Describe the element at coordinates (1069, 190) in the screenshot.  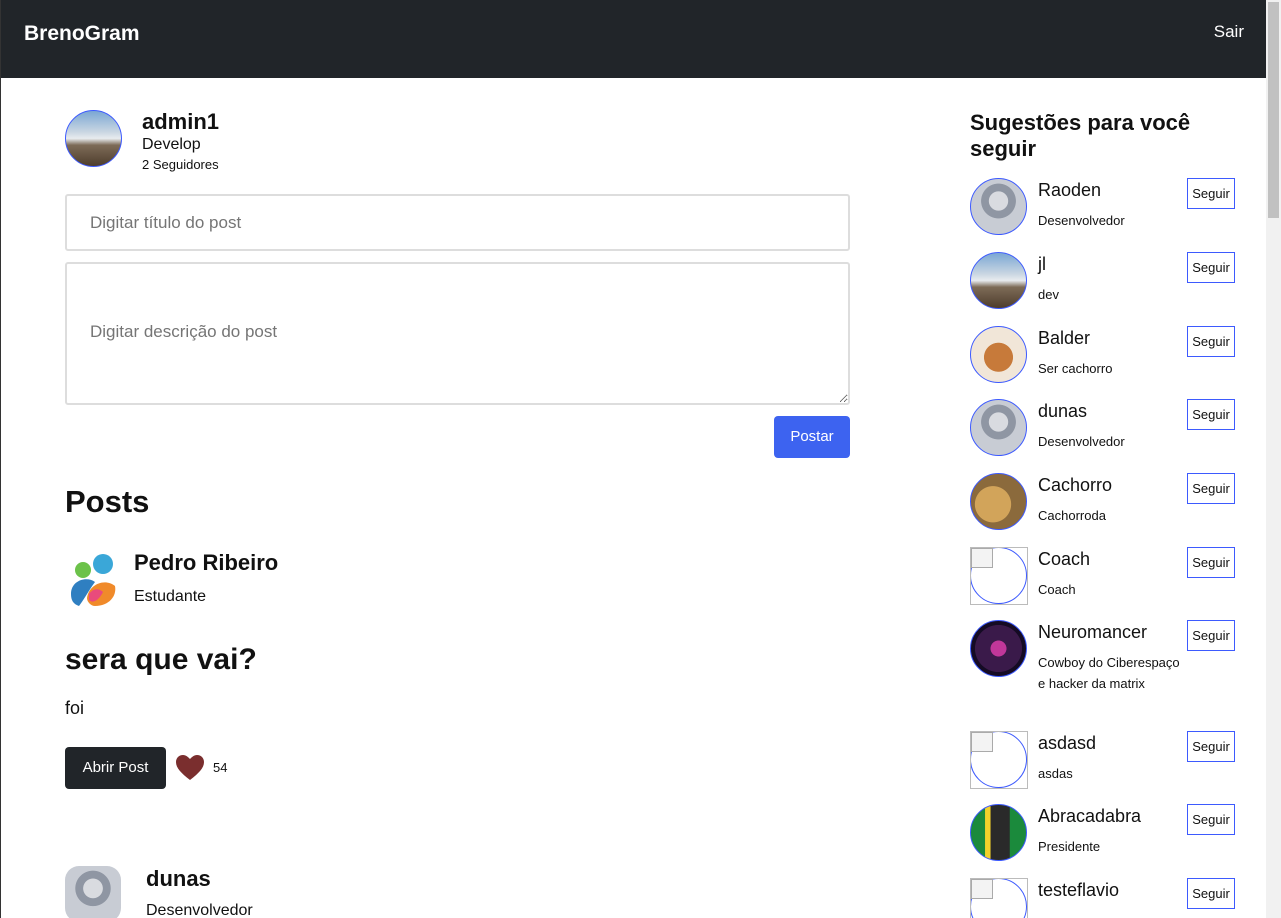
I see `suggestion-name: Raoden` at that location.